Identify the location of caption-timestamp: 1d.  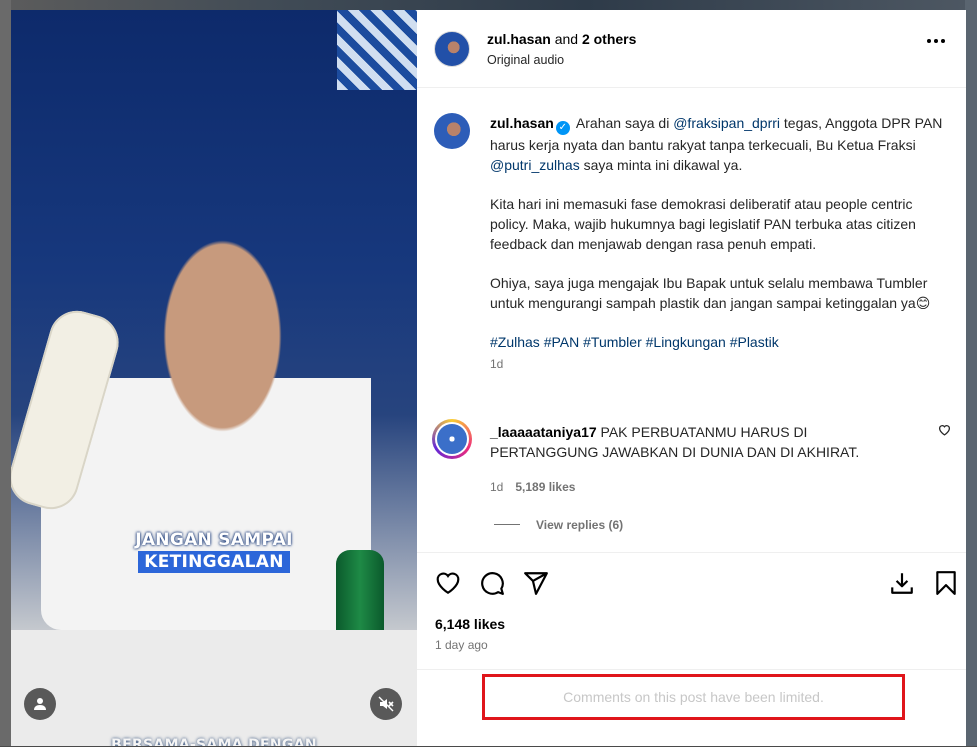
(717, 364).